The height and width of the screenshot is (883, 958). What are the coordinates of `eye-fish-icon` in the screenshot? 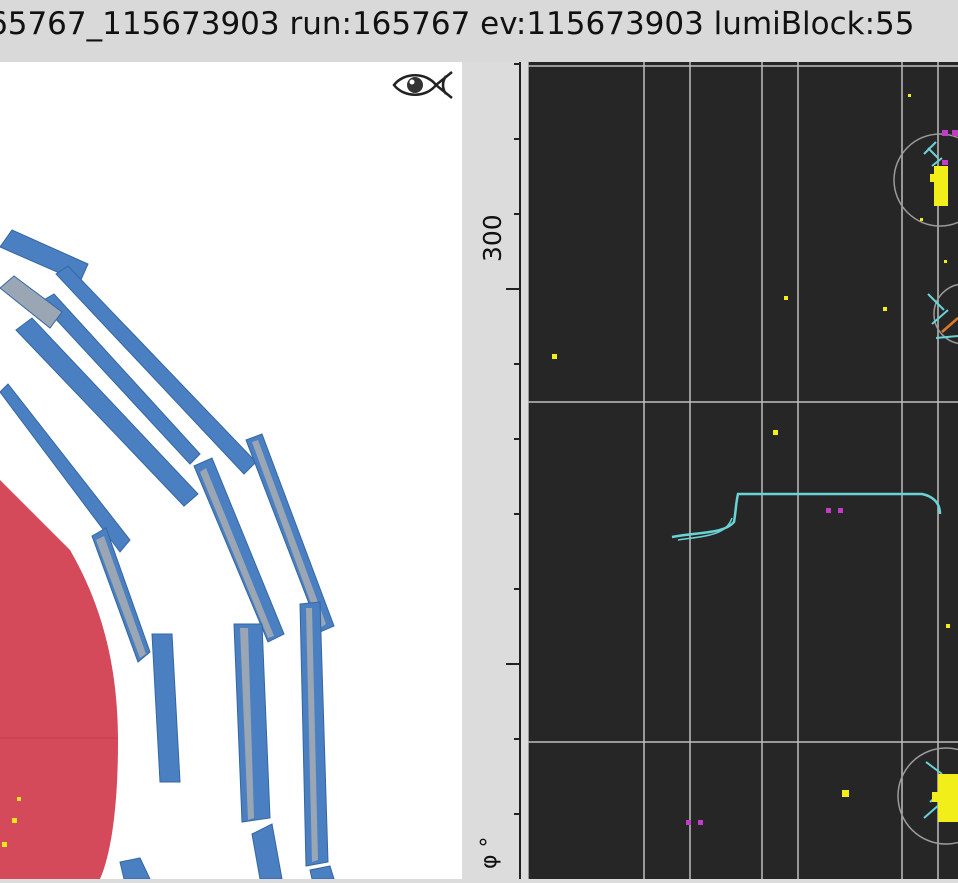 It's located at (423, 85).